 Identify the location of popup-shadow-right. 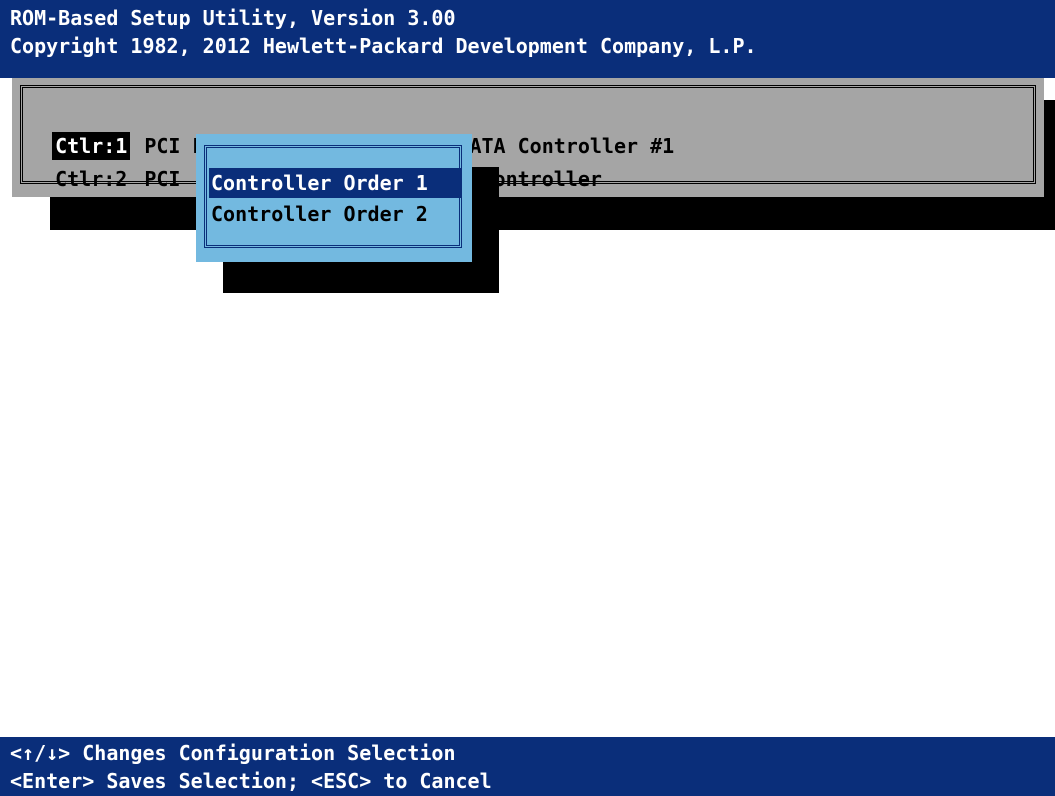
(485, 230).